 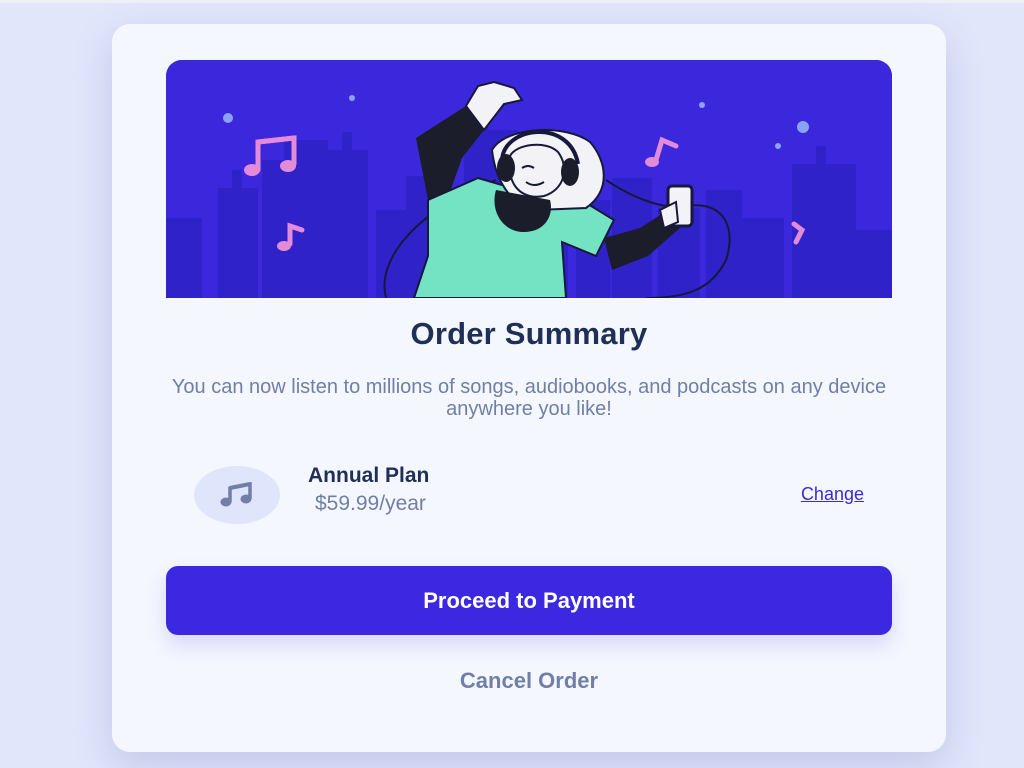 I want to click on change-plan-link: Change, so click(x=832, y=494).